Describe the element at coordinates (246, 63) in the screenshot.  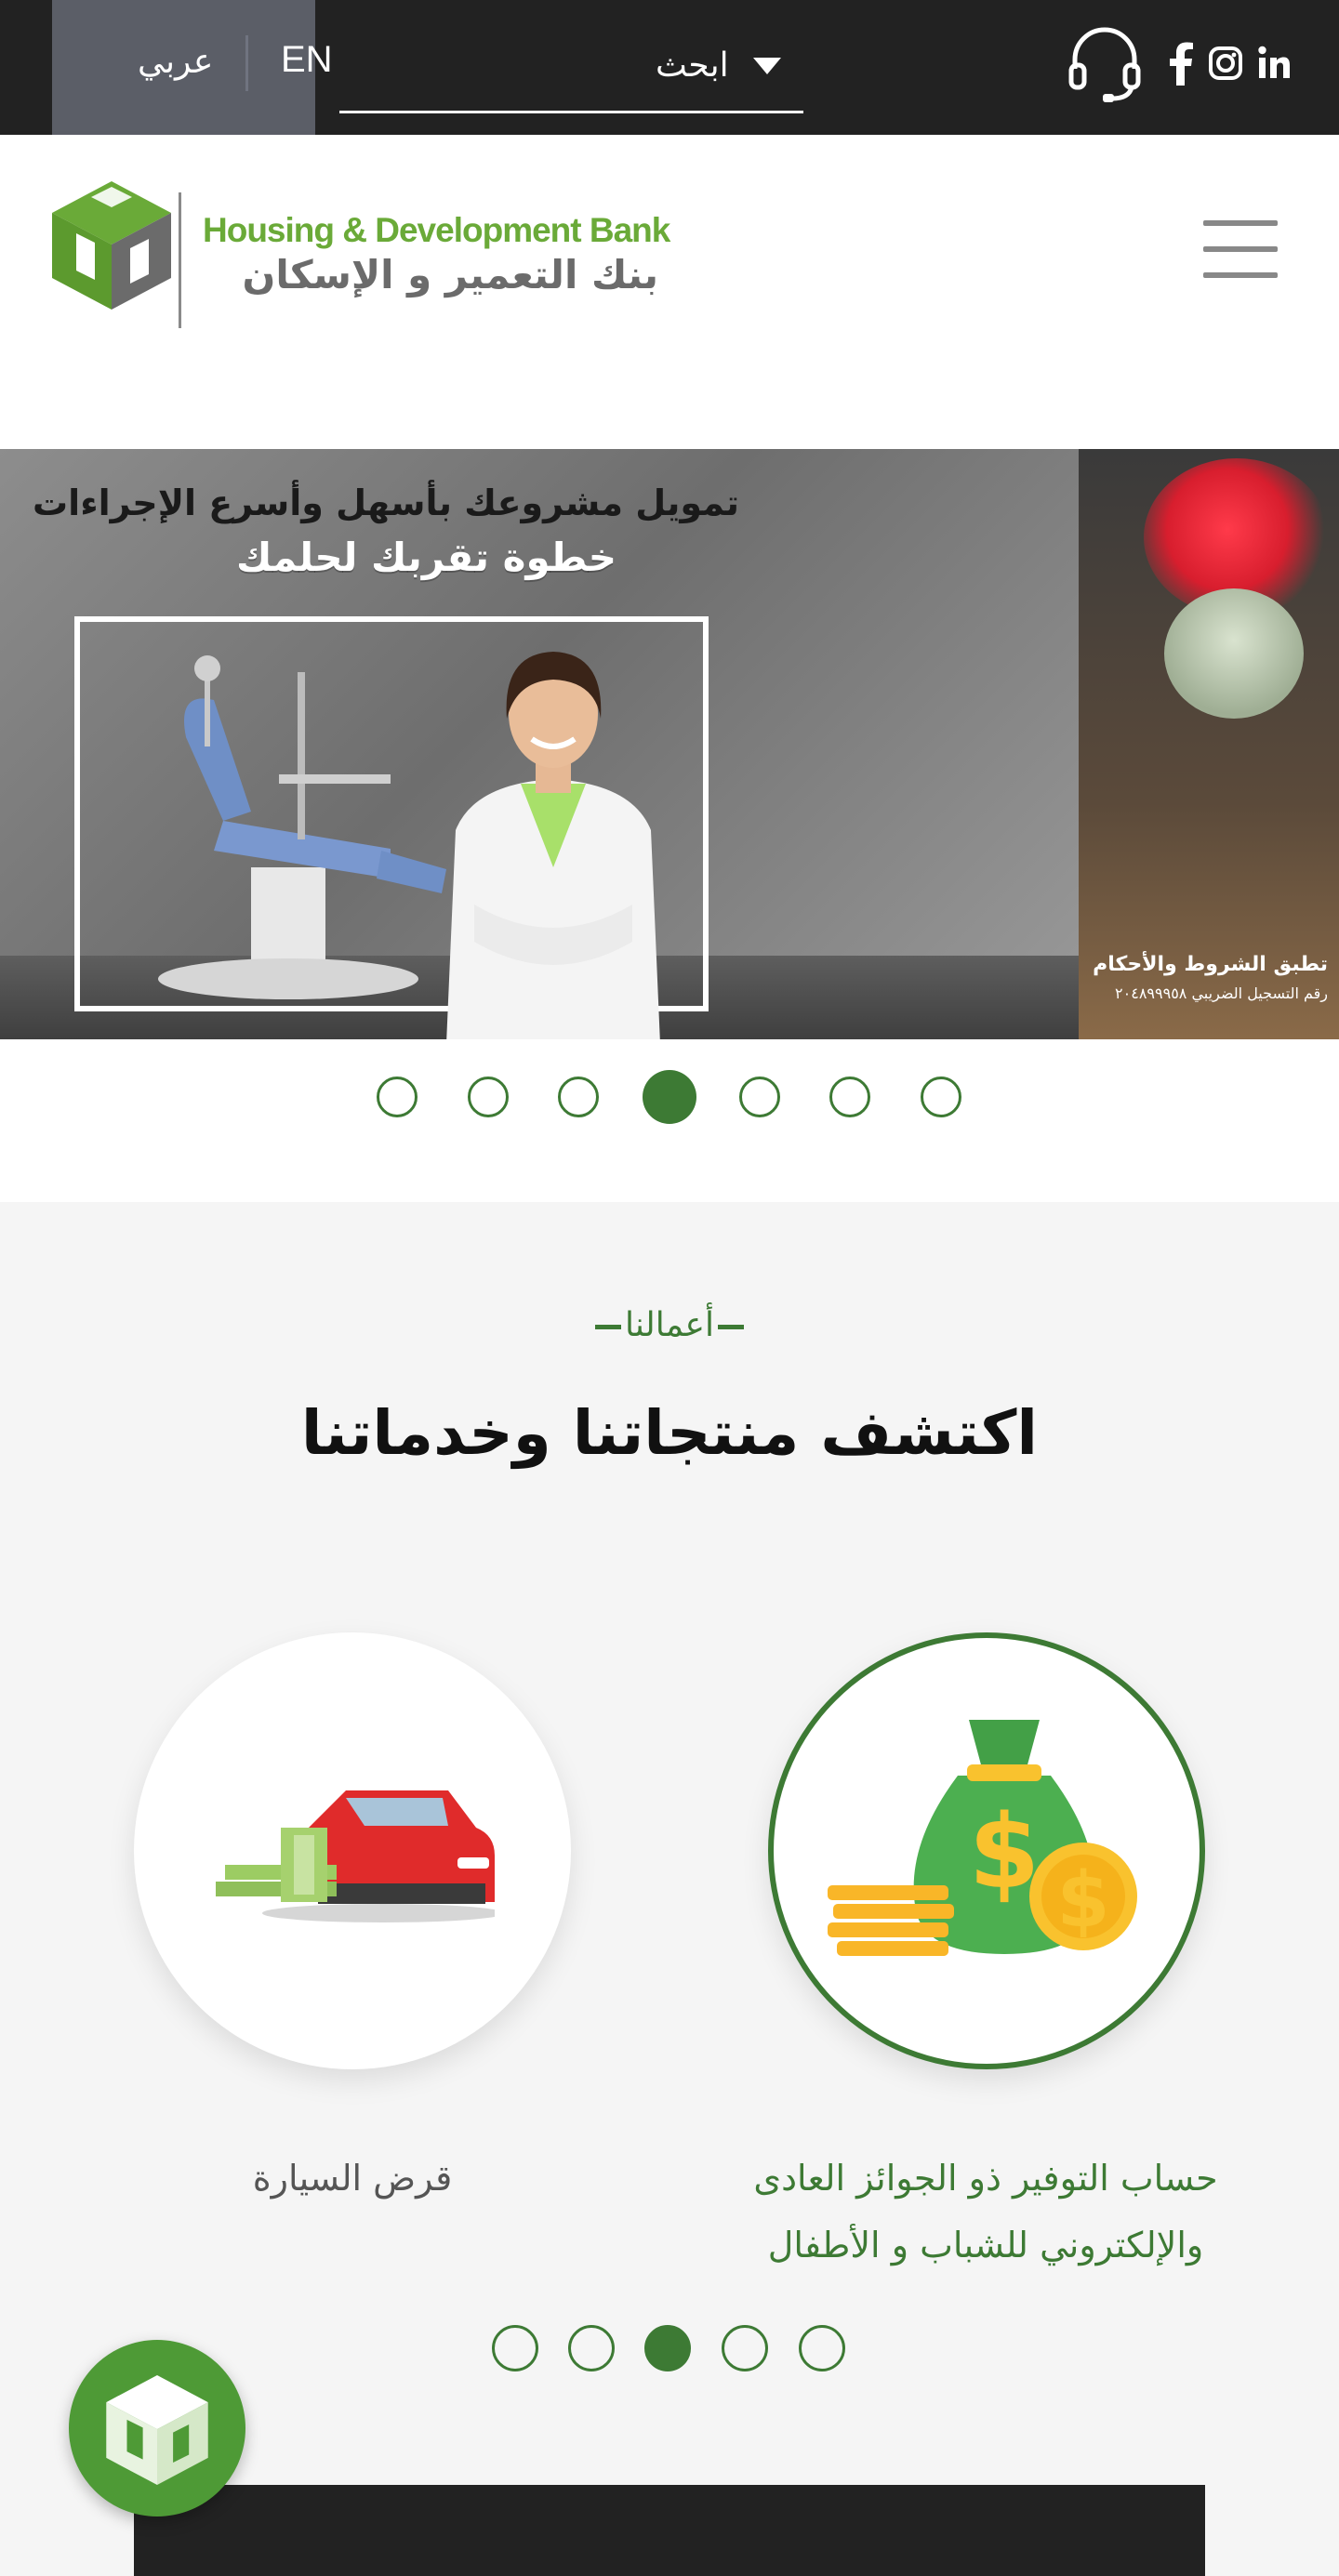
I see `language-divider` at that location.